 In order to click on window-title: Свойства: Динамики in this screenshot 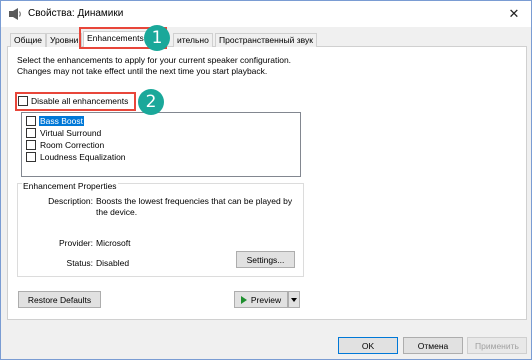, I will do `click(76, 13)`.